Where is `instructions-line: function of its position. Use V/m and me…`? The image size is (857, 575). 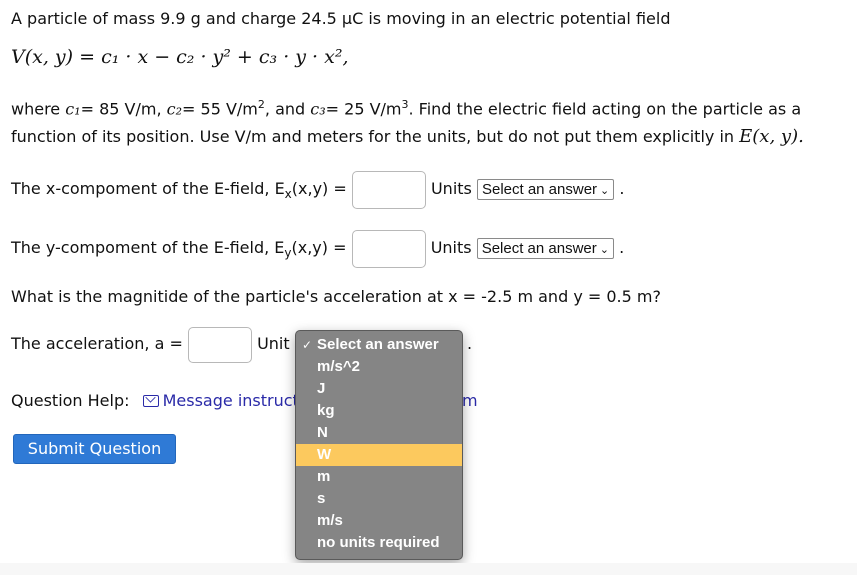
instructions-line: function of its position. Use V/m and me… is located at coordinates (407, 136).